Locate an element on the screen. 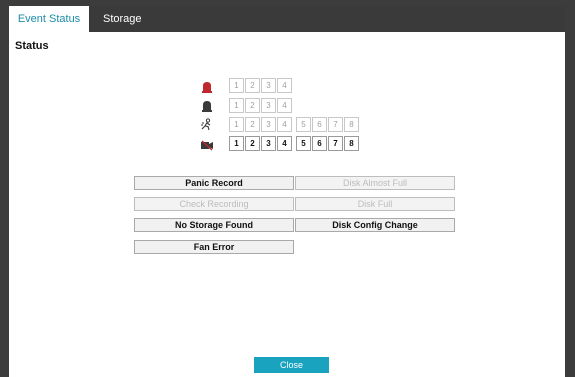 Image resolution: width=575 pixels, height=377 pixels. fan-error-status: Fan Error is located at coordinates (214, 247).